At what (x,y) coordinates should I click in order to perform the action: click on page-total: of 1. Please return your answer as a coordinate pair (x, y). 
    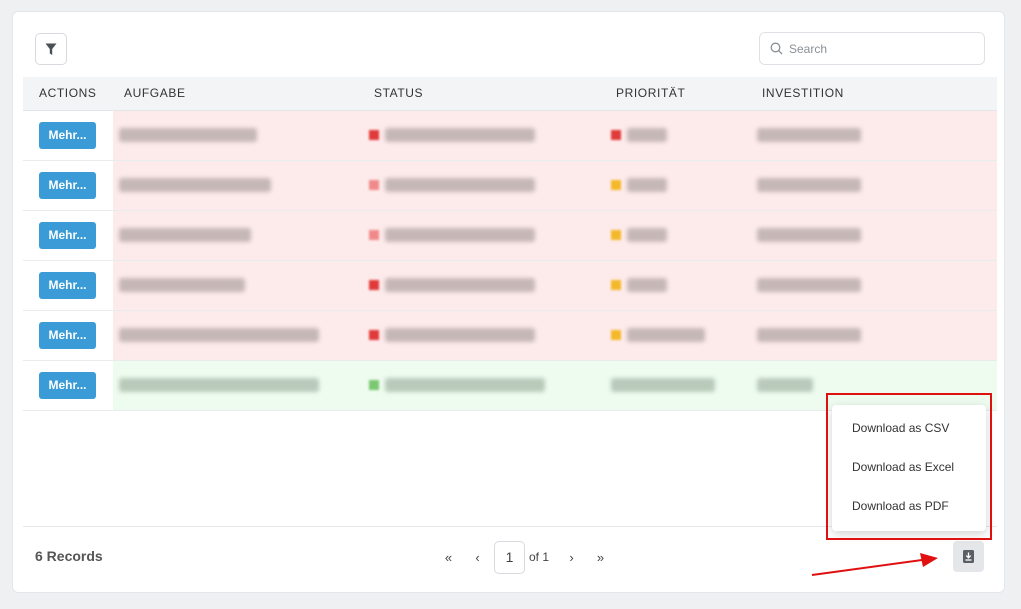
    Looking at the image, I should click on (539, 557).